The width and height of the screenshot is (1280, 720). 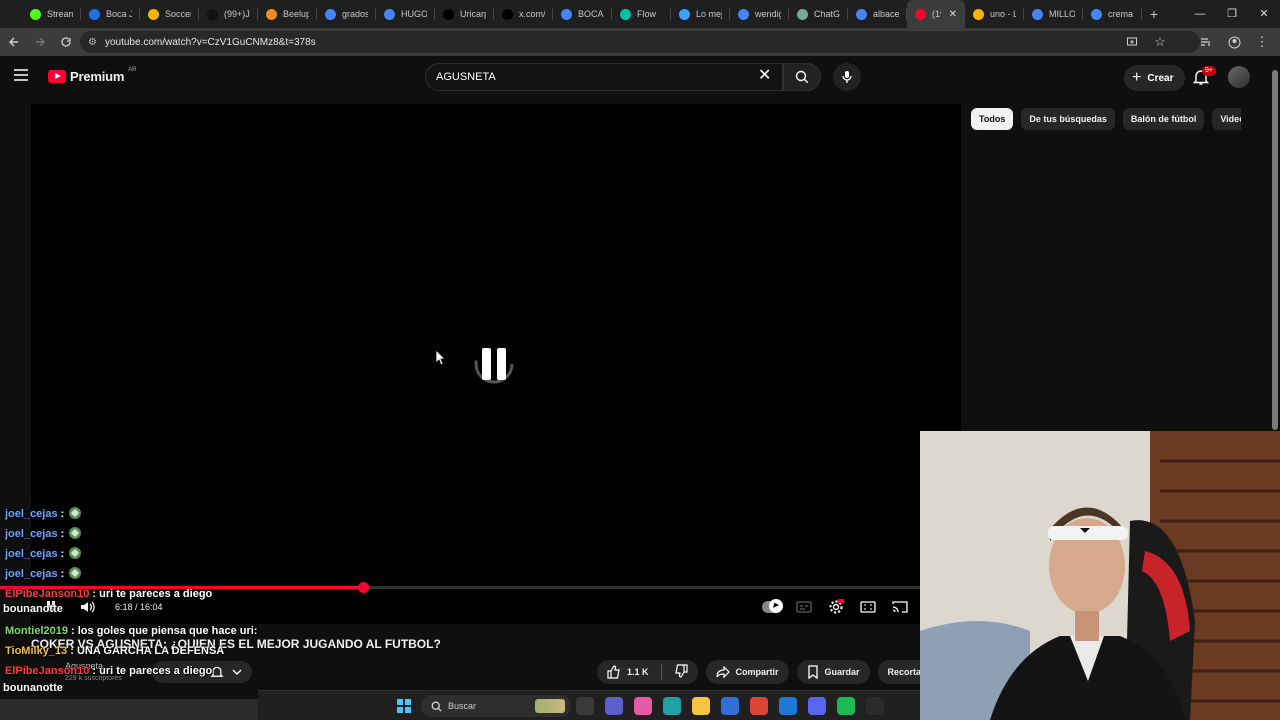 I want to click on bookmark-star-icon: ☆, so click(x=1160, y=42).